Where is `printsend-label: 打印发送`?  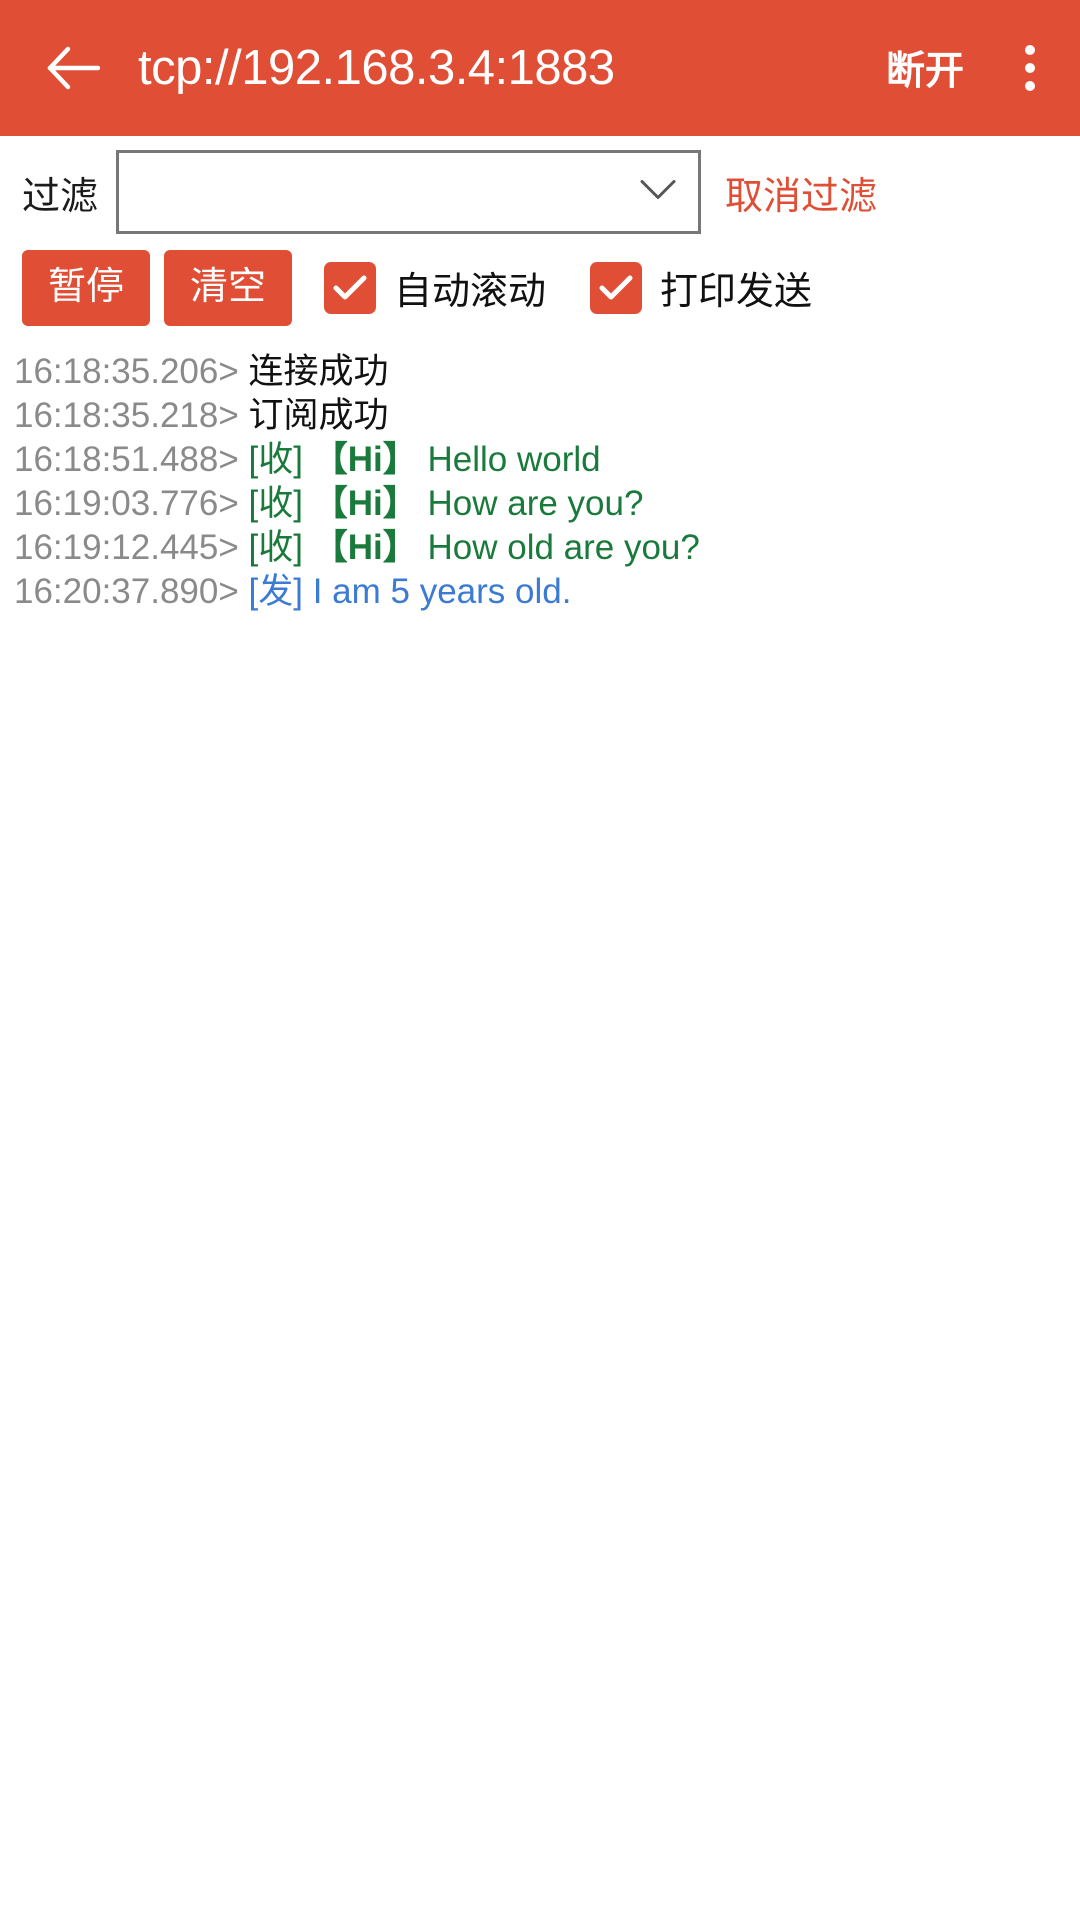 printsend-label: 打印发送 is located at coordinates (736, 292).